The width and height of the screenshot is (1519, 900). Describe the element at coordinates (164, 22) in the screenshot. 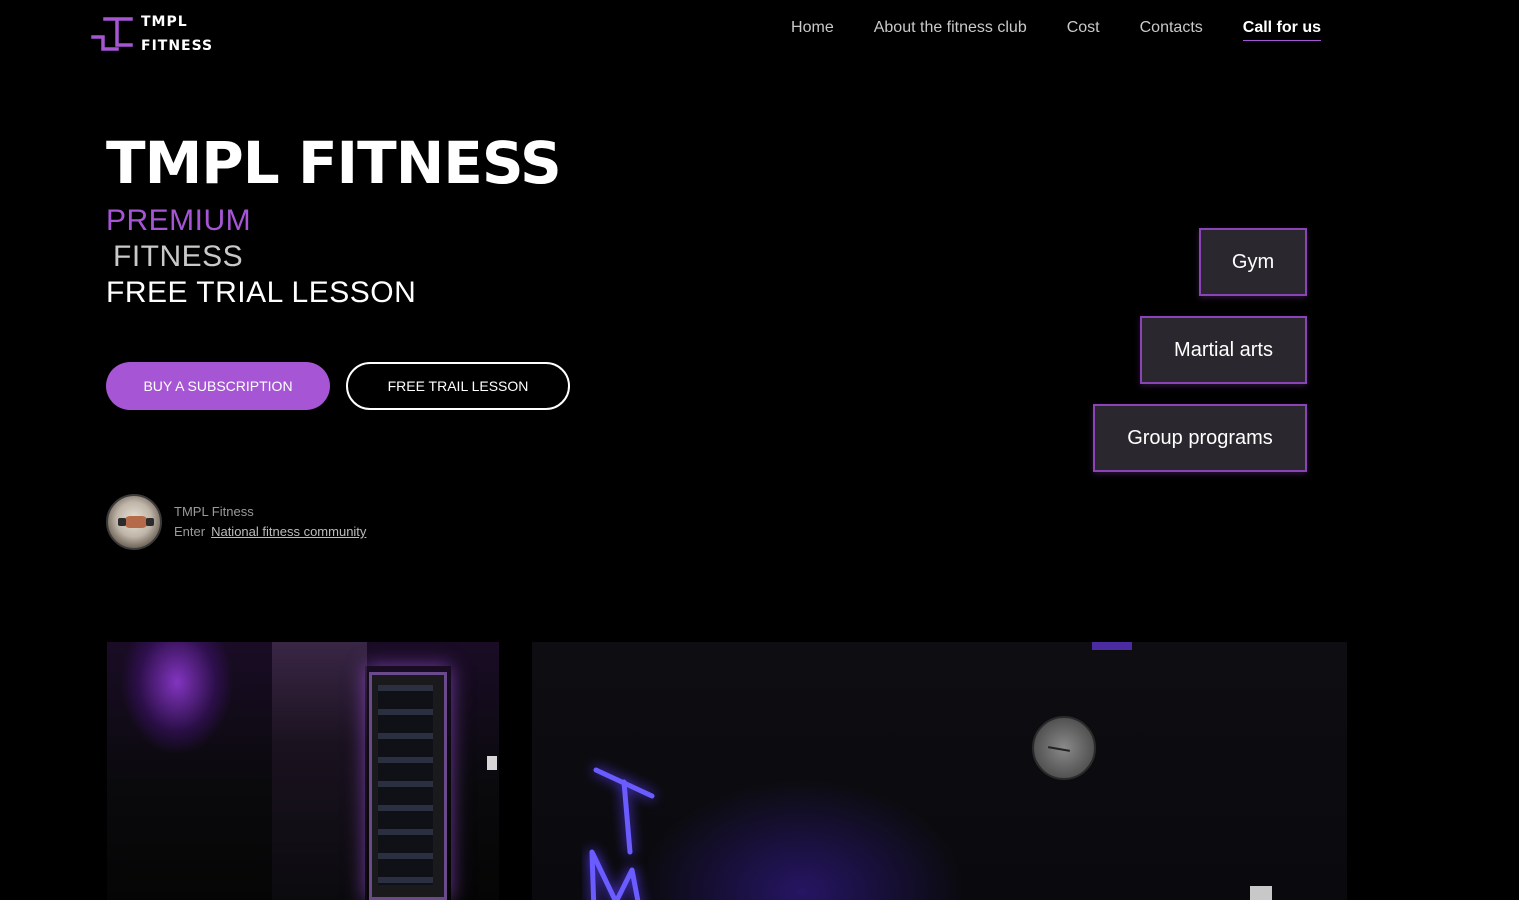

I see `logo-line1: TMPL` at that location.